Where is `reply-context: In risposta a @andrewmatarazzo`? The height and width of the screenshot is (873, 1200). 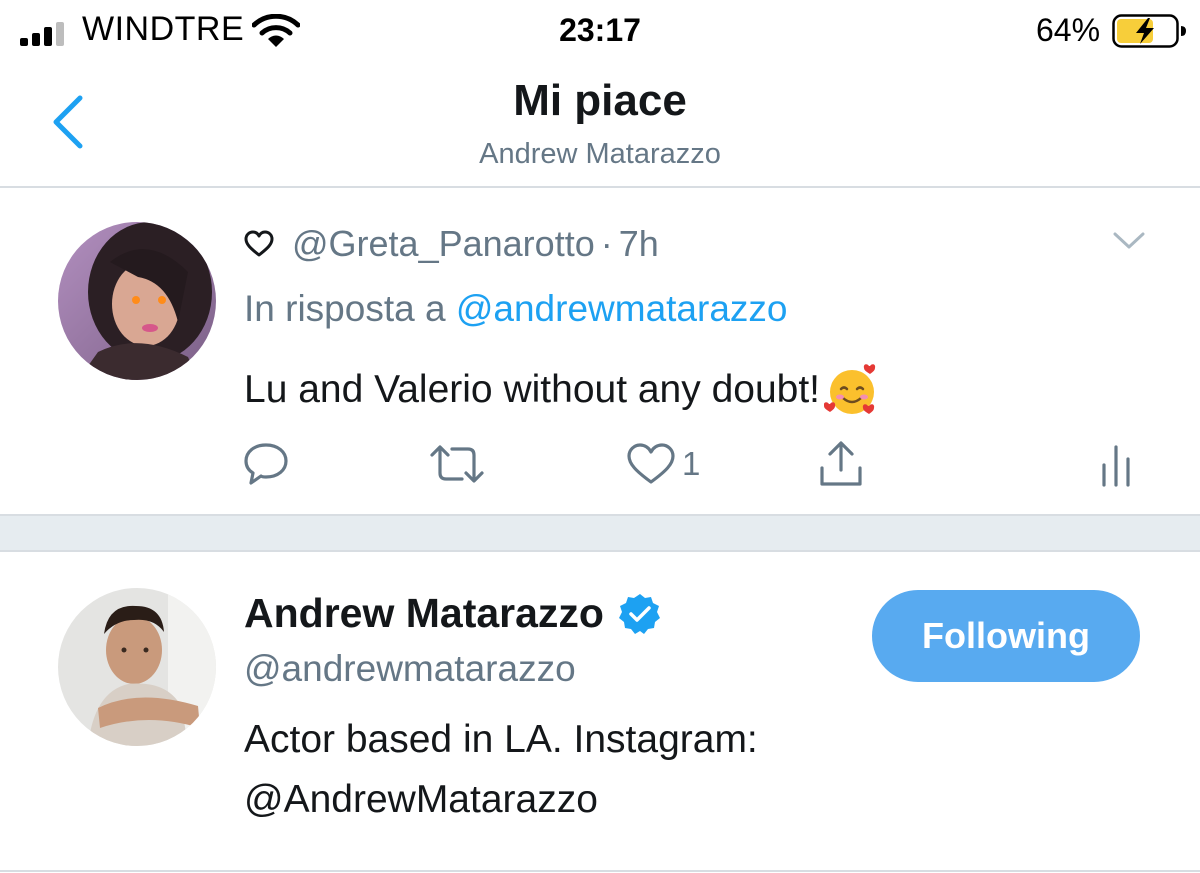
reply-context: In risposta a @andrewmatarazzo is located at coordinates (516, 309).